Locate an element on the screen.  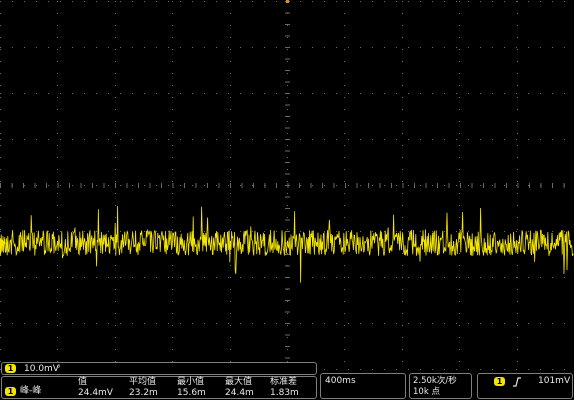
header-min: 最小值 is located at coordinates (191, 382).